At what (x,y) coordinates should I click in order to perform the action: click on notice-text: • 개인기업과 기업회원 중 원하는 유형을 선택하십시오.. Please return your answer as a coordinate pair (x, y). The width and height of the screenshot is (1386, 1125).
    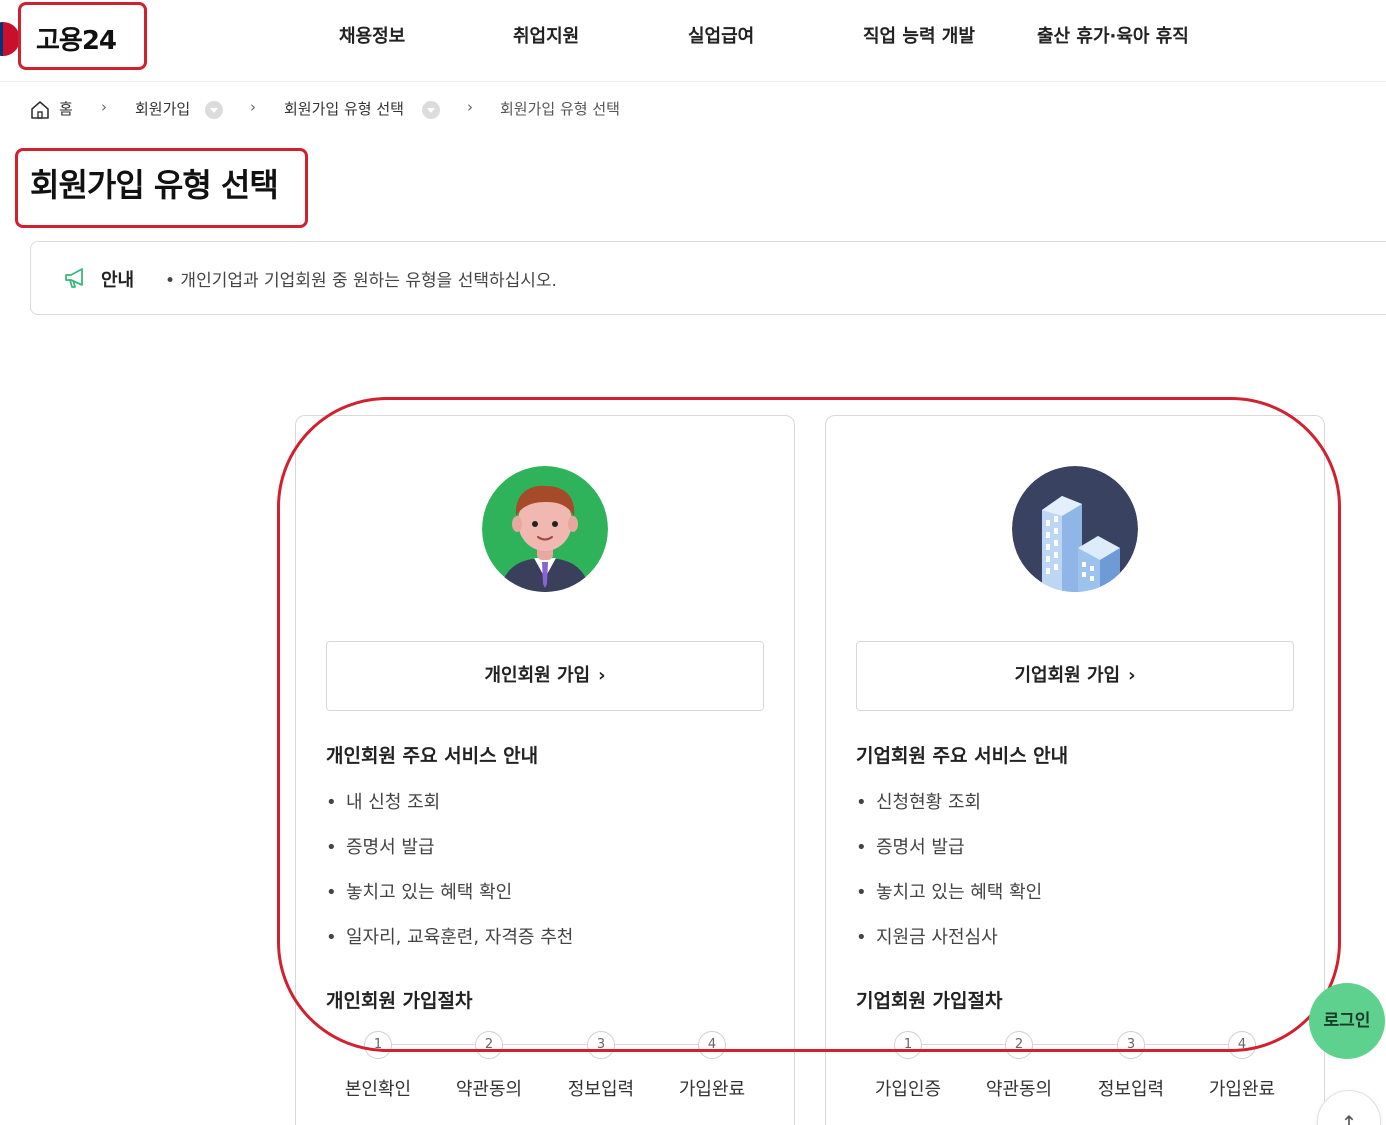
    Looking at the image, I should click on (361, 281).